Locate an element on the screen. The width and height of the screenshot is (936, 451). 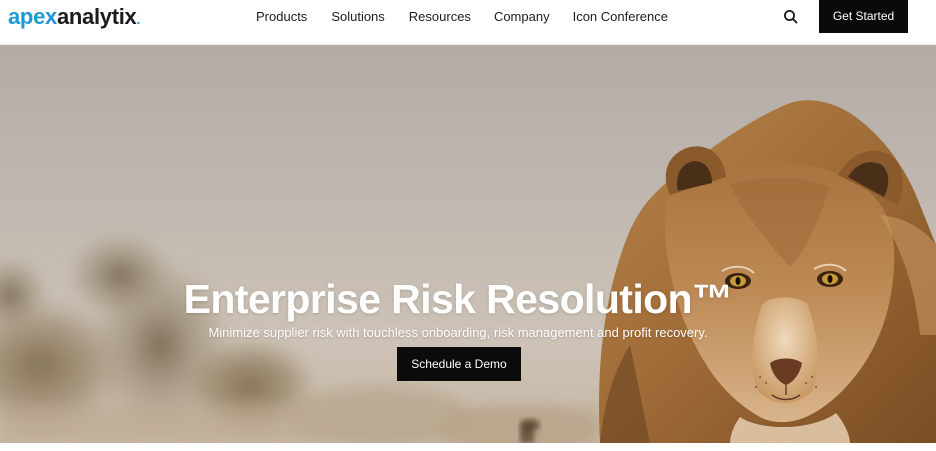
hero-title: Enterprise Risk Resolution™ is located at coordinates (458, 299).